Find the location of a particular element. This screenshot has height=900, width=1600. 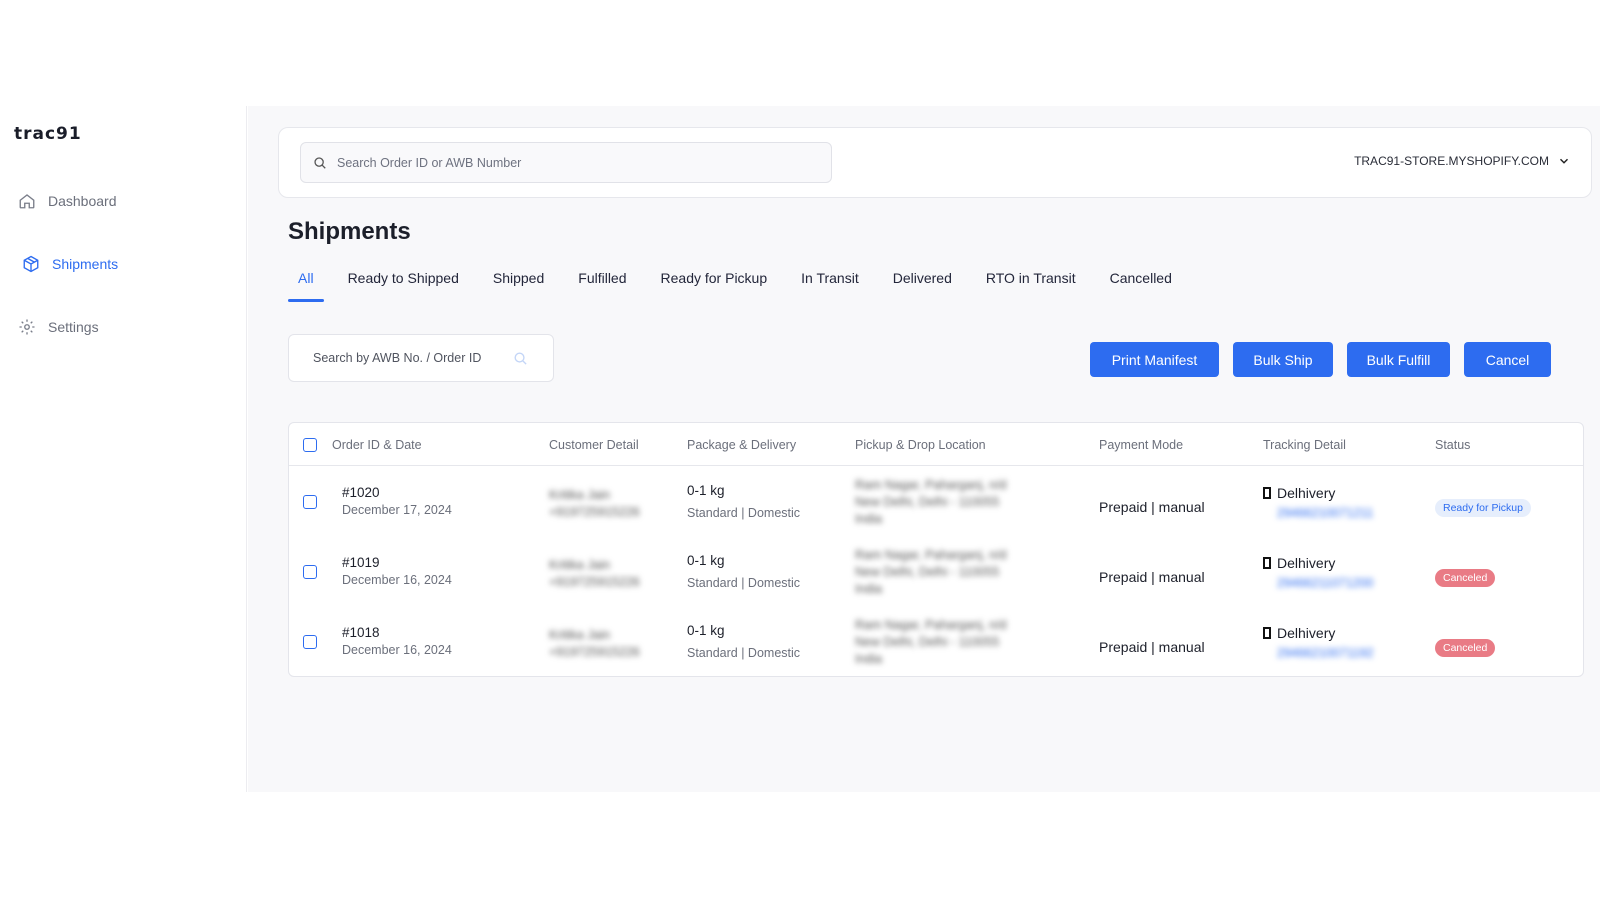

col-payment: Payment Mode is located at coordinates (1141, 445).